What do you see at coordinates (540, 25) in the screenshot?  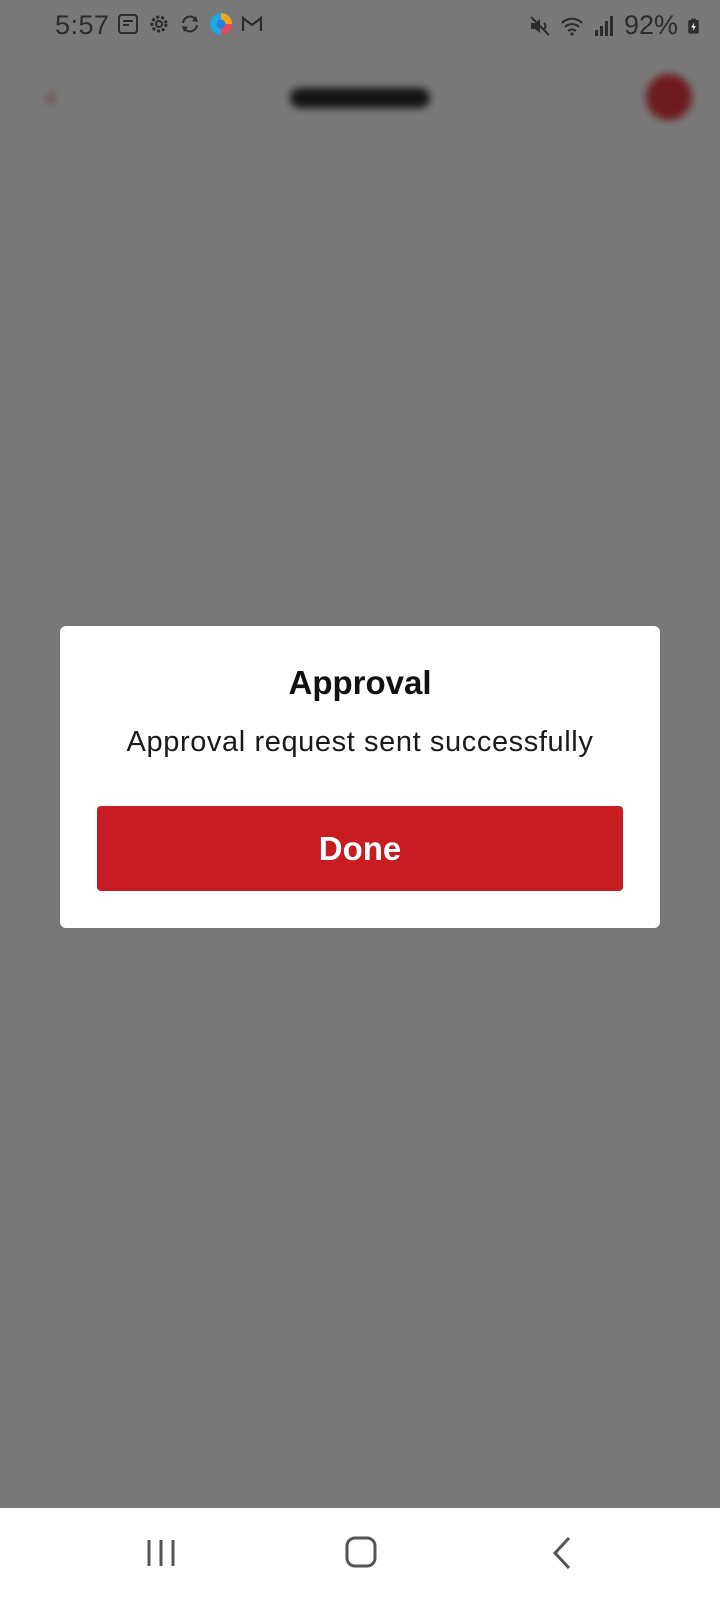 I see `mute-icon` at bounding box center [540, 25].